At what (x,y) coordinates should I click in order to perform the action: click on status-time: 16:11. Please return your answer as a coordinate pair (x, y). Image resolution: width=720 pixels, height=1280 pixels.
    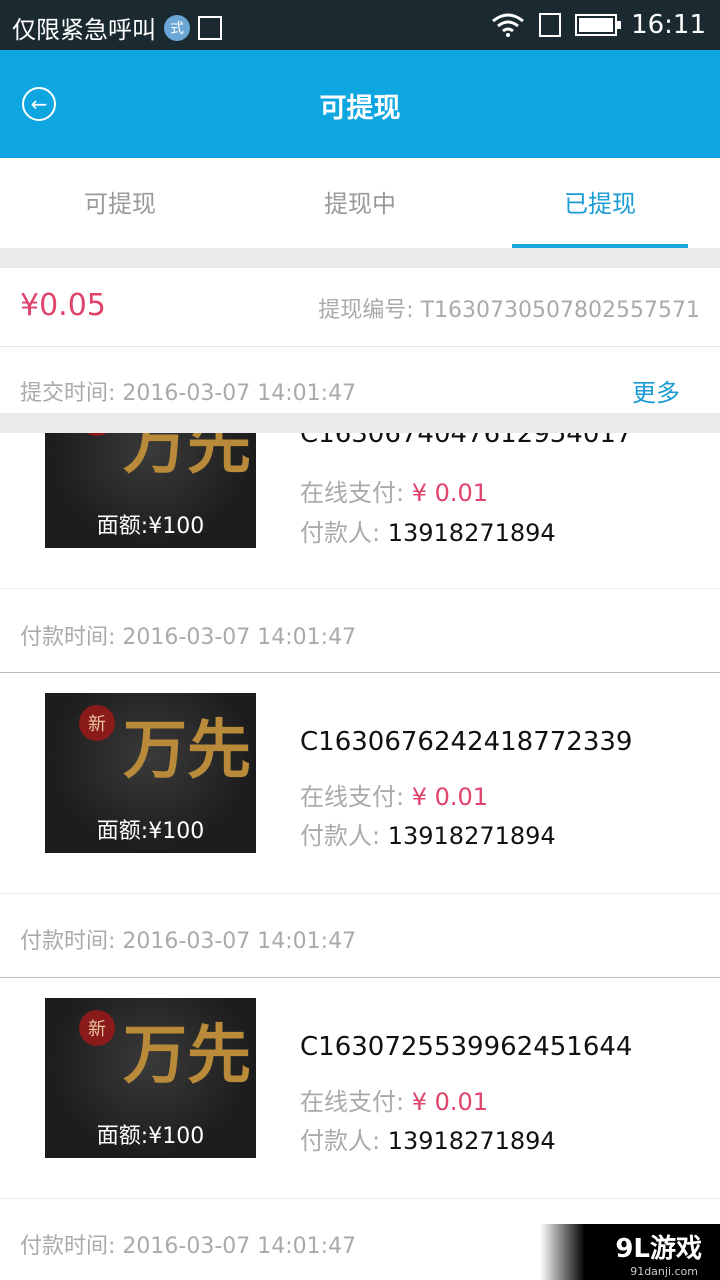
    Looking at the image, I should click on (668, 25).